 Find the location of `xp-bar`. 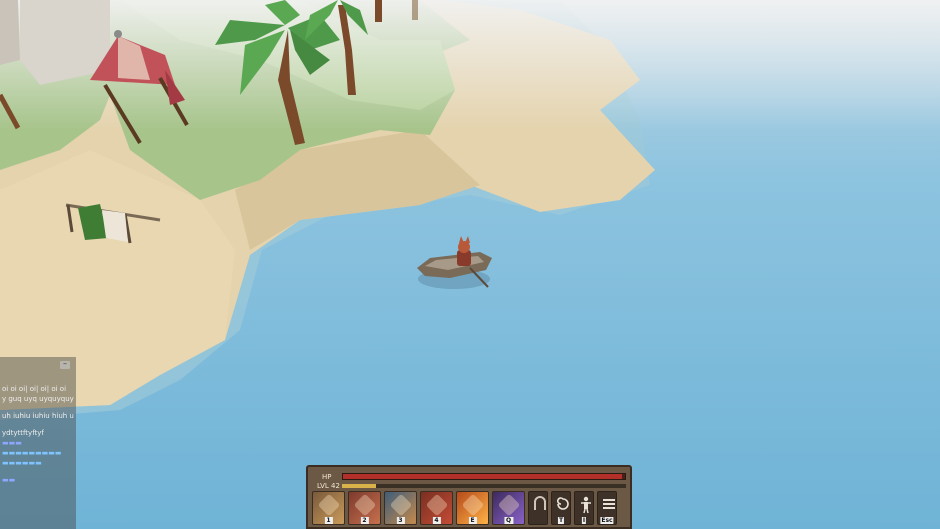

xp-bar is located at coordinates (484, 486).